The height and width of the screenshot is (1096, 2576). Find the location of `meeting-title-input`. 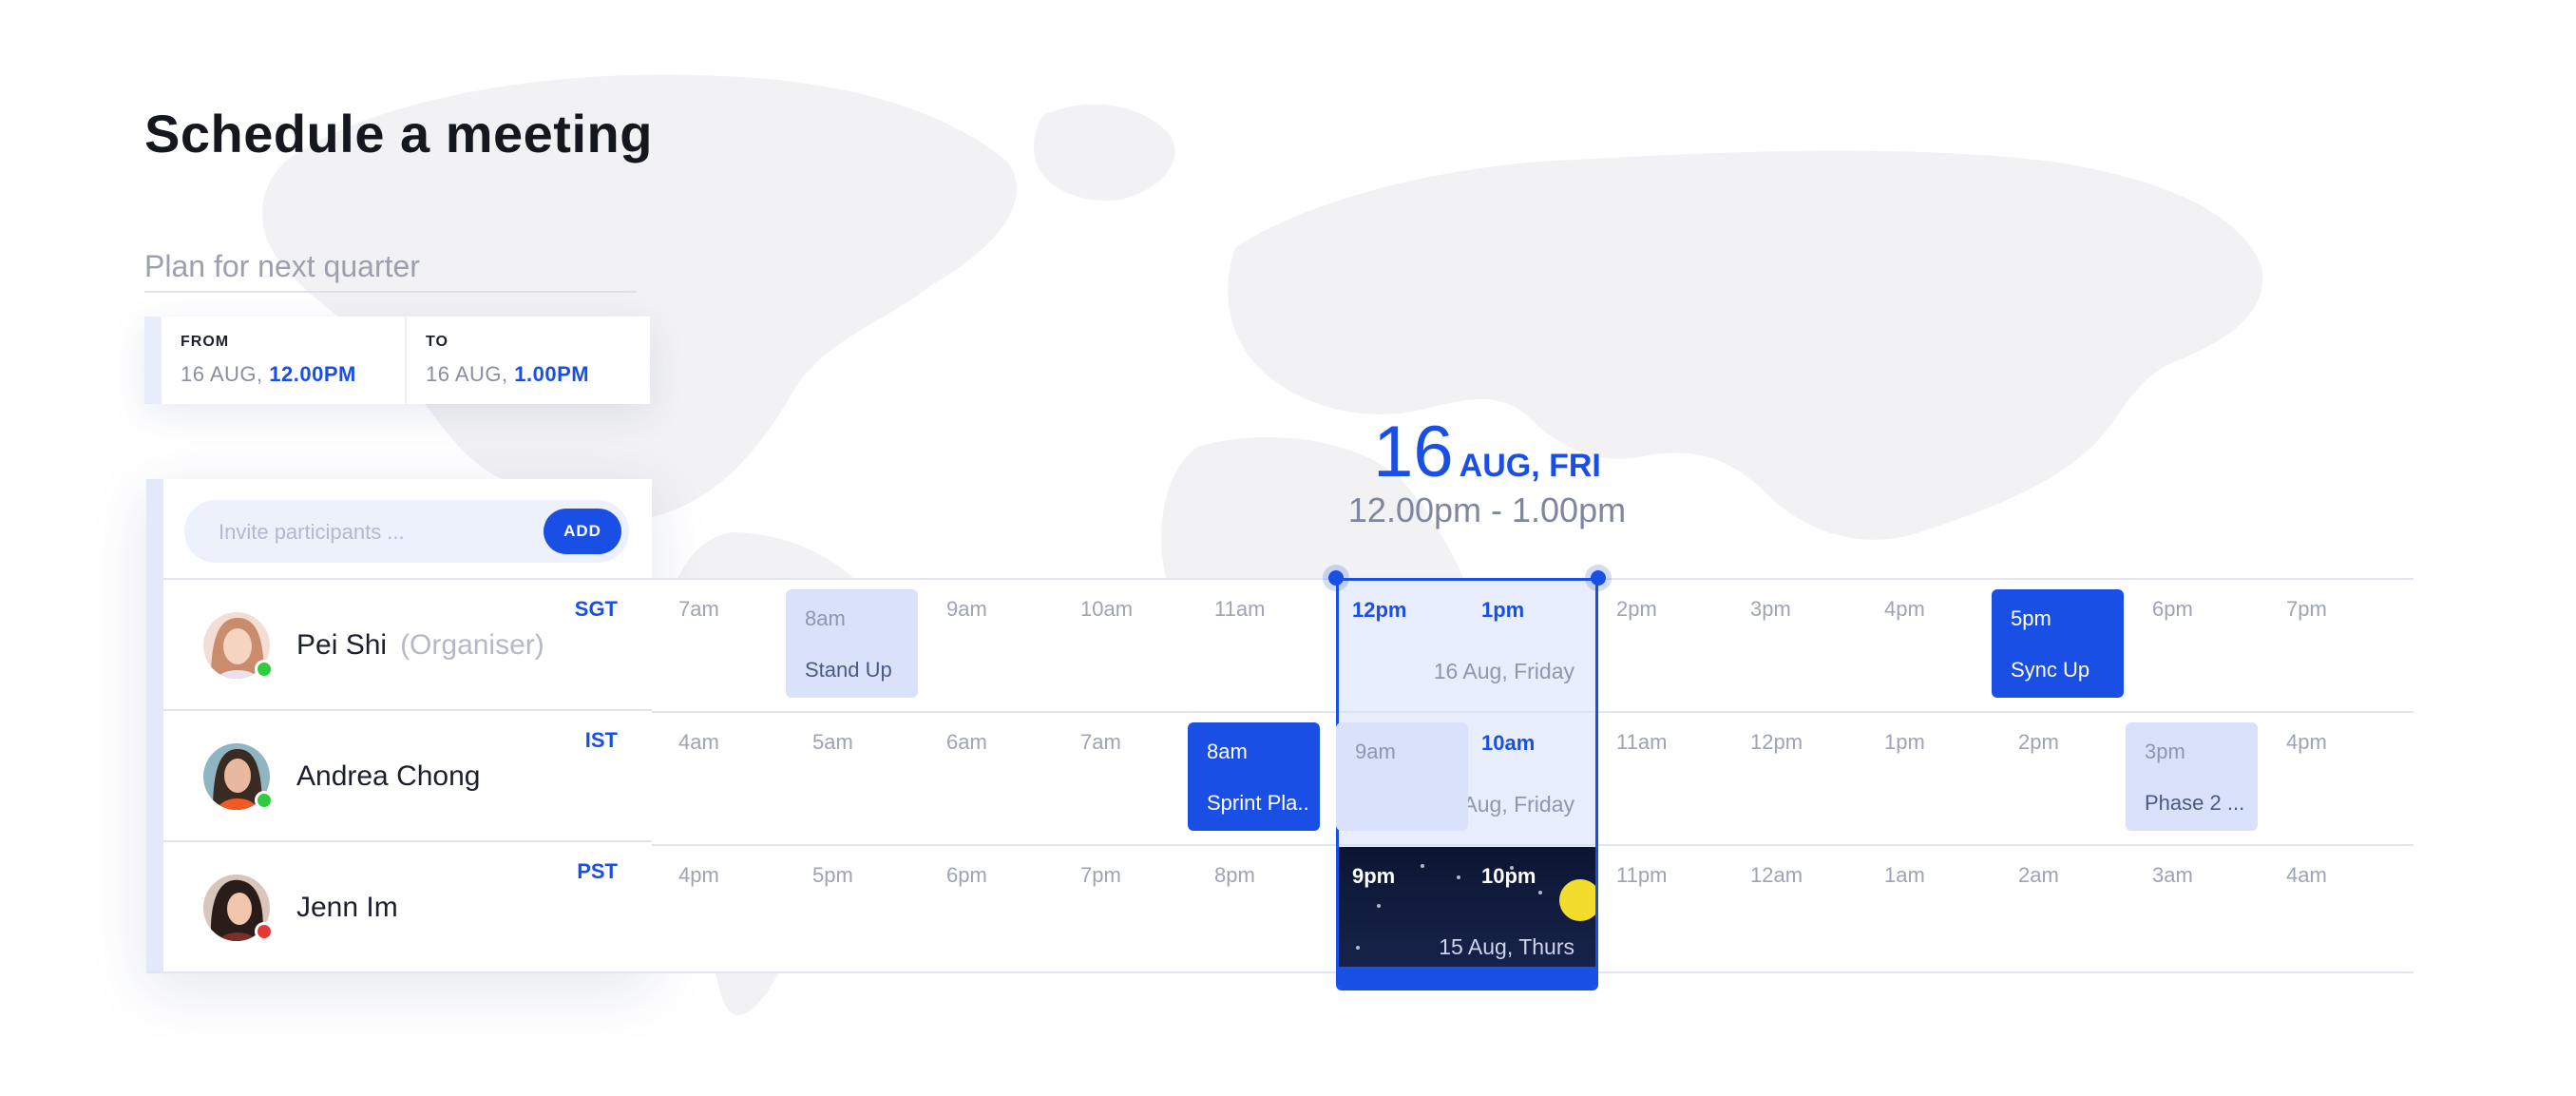

meeting-title-input is located at coordinates (390, 267).